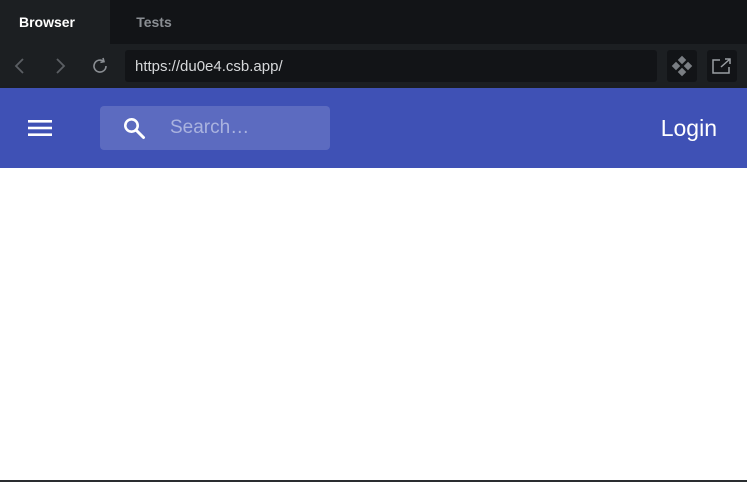 Image resolution: width=747 pixels, height=482 pixels. I want to click on tab-browser-label: Browser, so click(47, 22).